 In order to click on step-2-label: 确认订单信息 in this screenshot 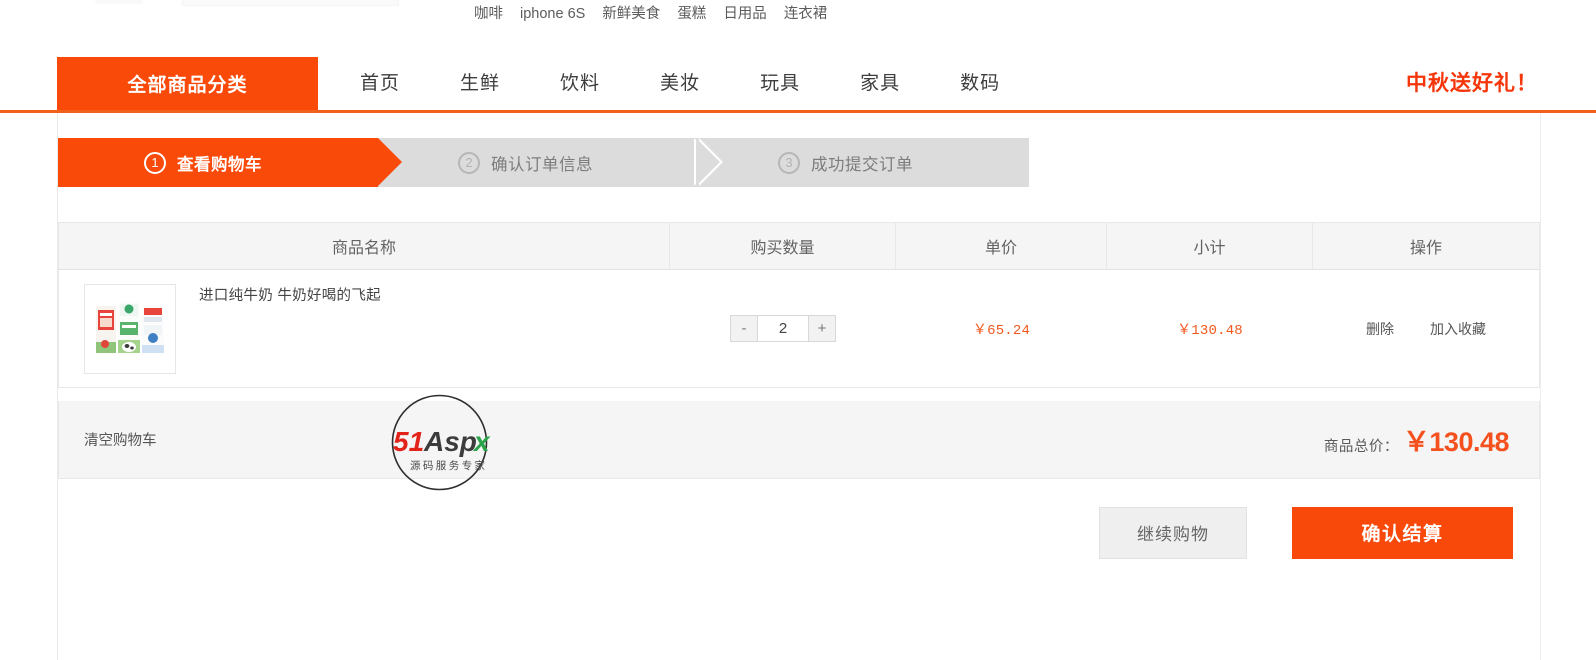, I will do `click(542, 164)`.